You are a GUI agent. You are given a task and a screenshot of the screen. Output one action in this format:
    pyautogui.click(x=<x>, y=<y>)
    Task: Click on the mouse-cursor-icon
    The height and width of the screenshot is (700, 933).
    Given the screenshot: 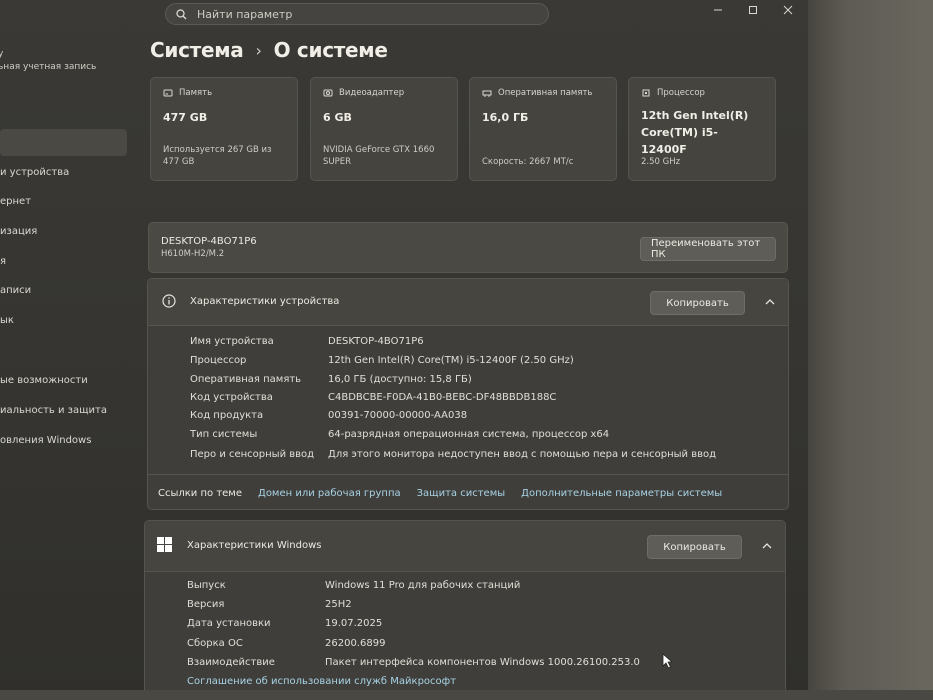 What is the action you would take?
    pyautogui.click(x=668, y=661)
    